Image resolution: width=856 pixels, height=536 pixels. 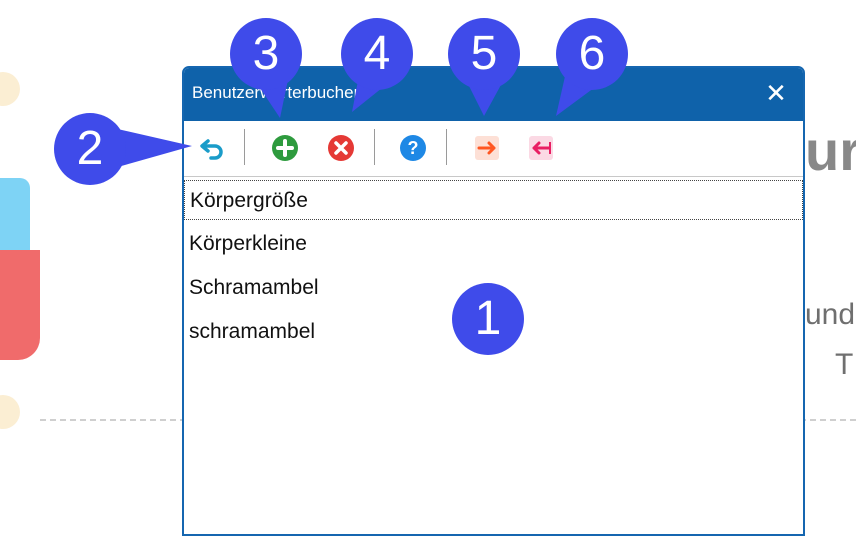 What do you see at coordinates (592, 54) in the screenshot?
I see `callout-marker: 6` at bounding box center [592, 54].